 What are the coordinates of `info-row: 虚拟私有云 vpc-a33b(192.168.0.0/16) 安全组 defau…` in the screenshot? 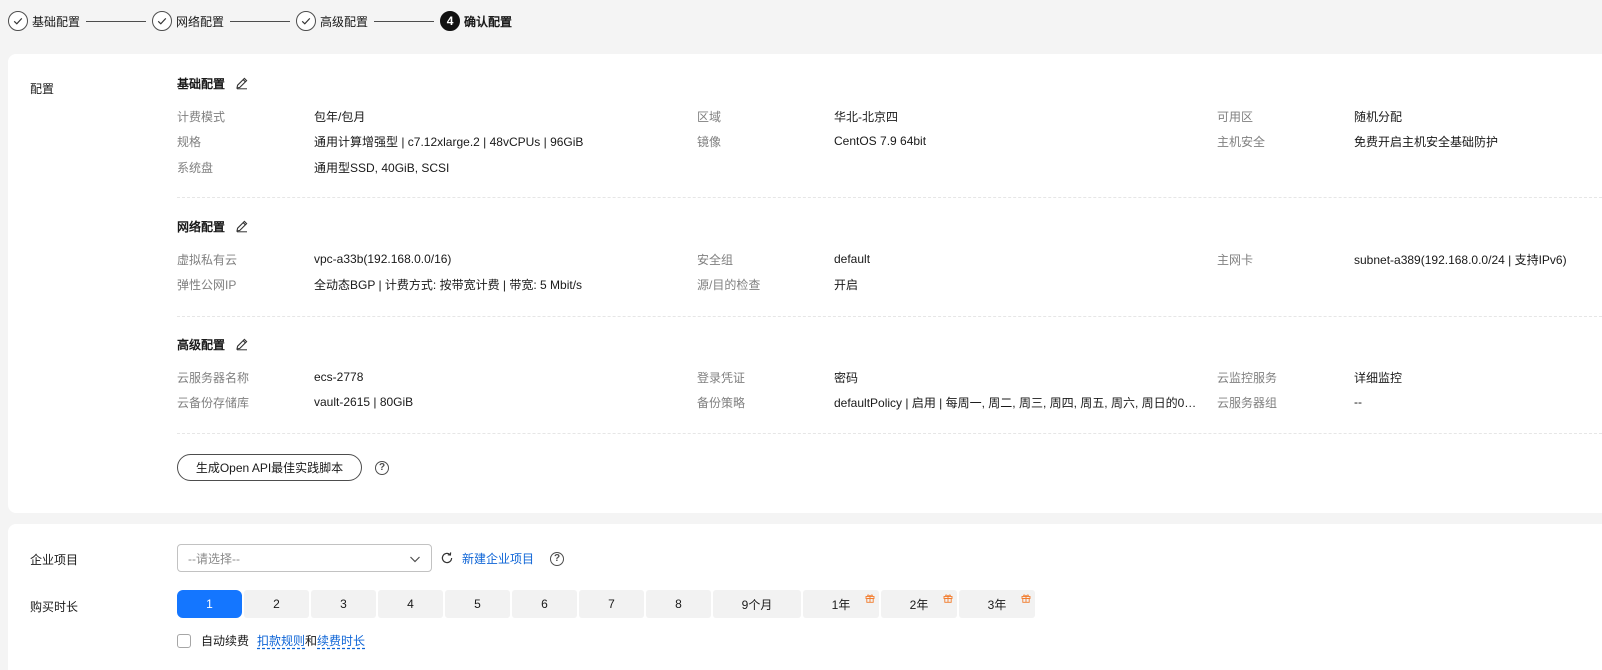 It's located at (889, 259).